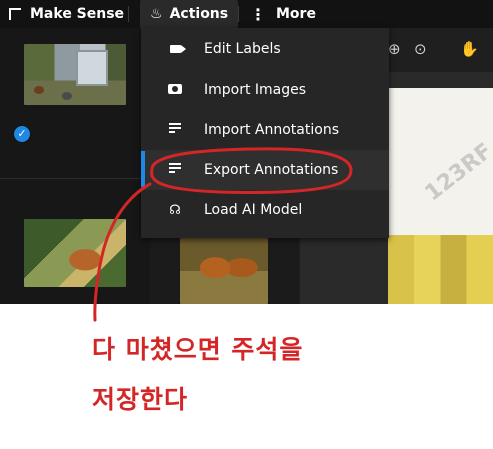 Image resolution: width=493 pixels, height=449 pixels. I want to click on menu-item-import-images: Import Images, so click(265, 90).